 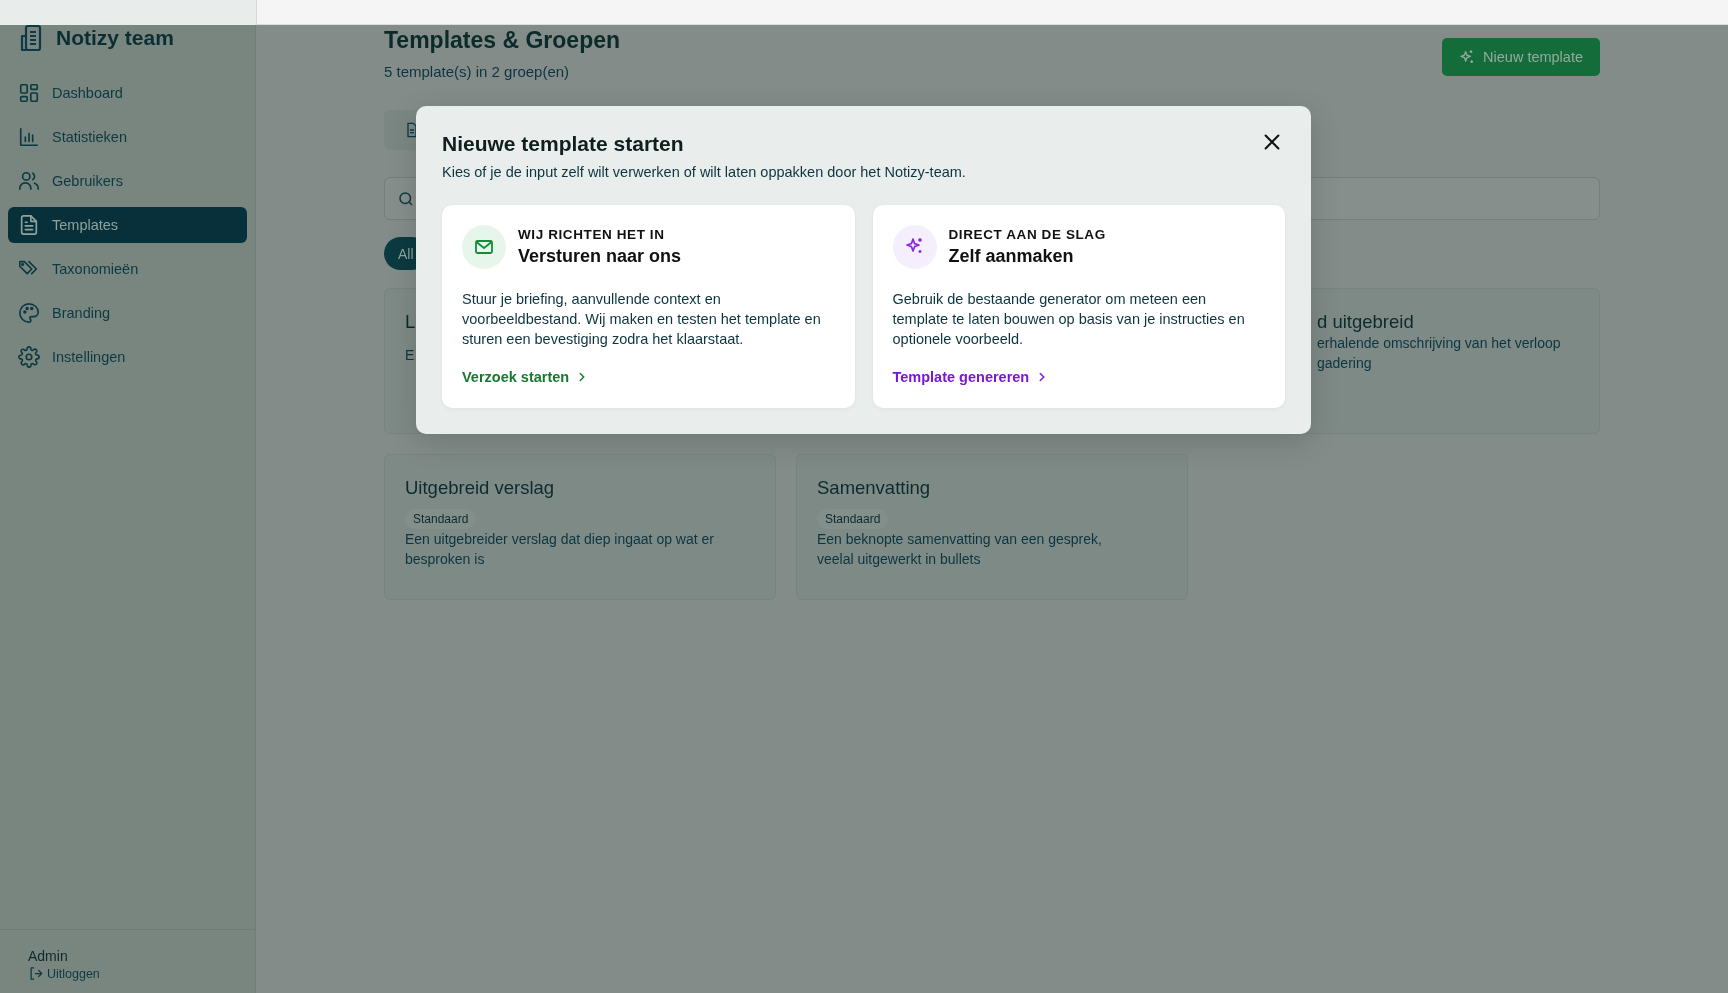 I want to click on modal-subtitle: Kies of je de input zelf wilt verwerken of wilt laten oppakken door het Notizy-team., so click(x=704, y=172).